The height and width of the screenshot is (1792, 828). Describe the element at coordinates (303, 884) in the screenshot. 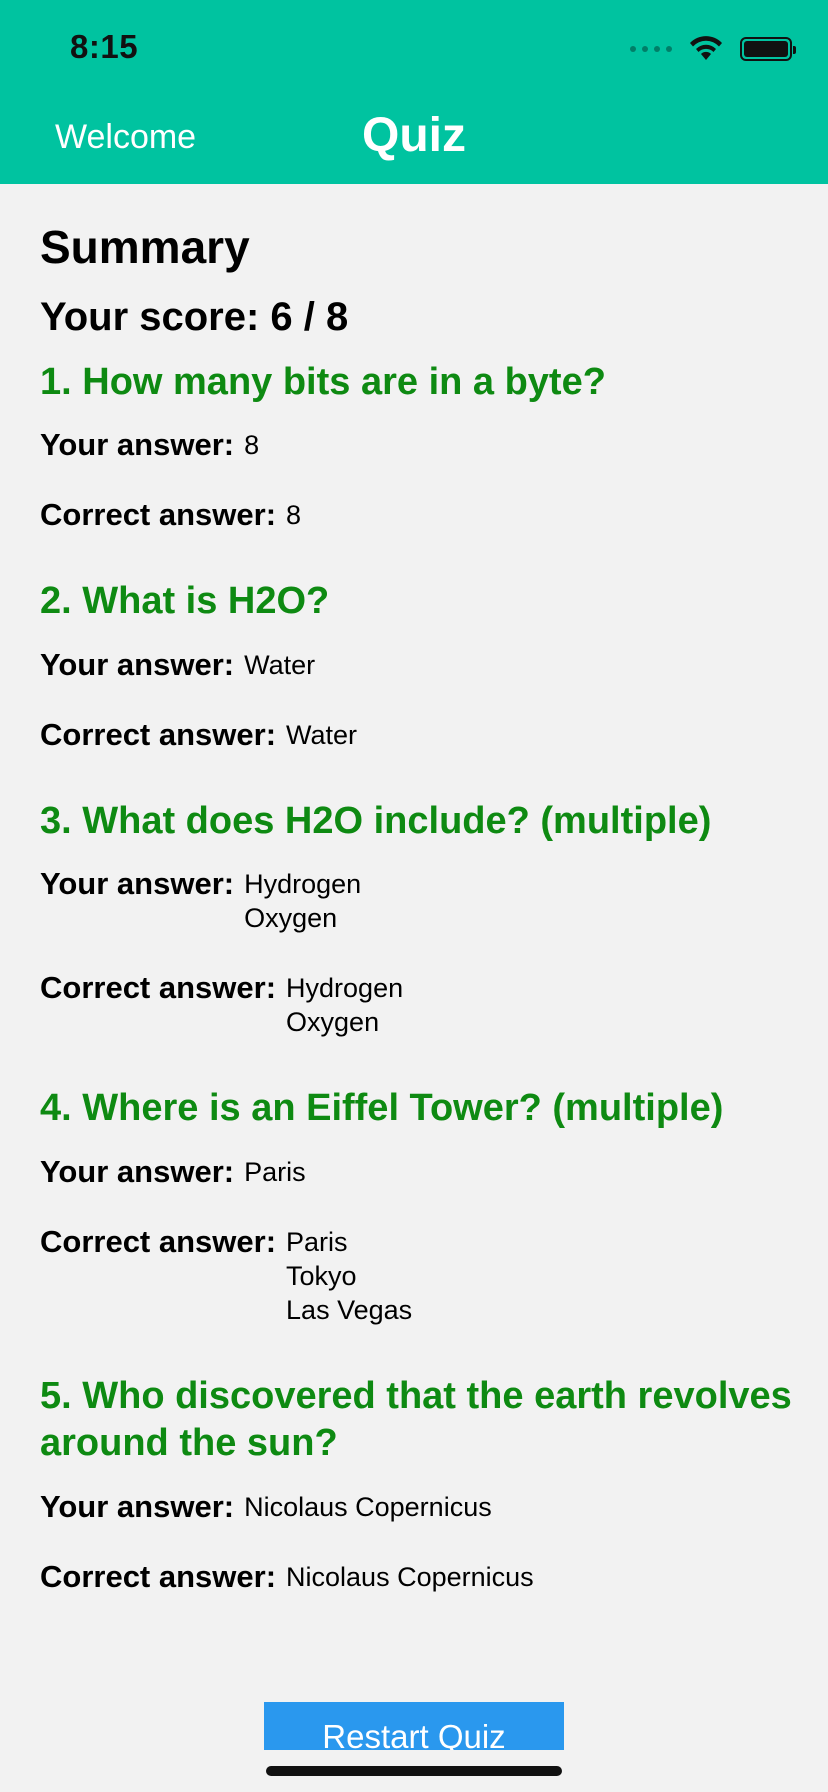

I see `your-answer-value: Hydrogen` at that location.